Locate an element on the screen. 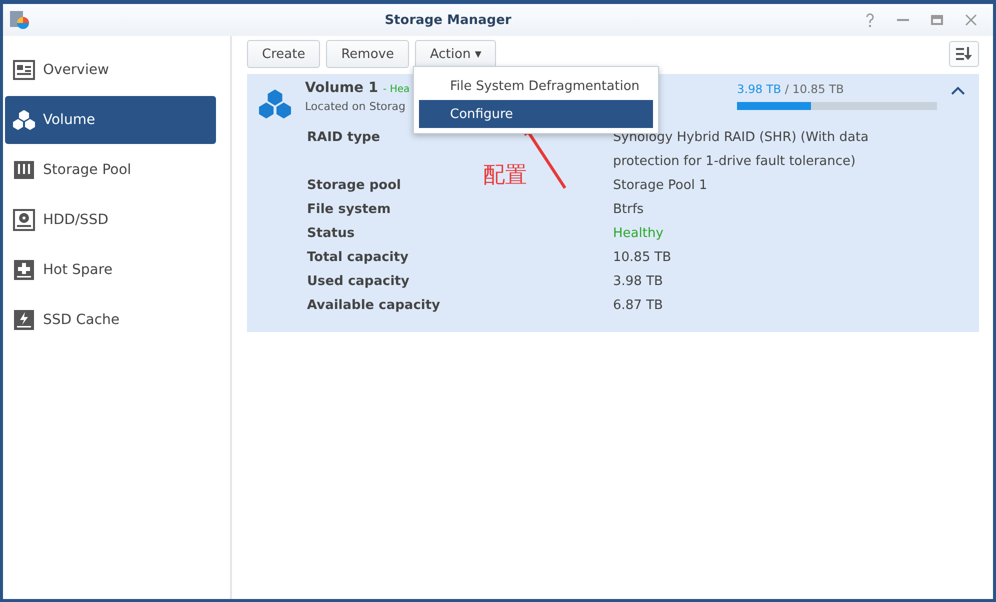  collapse-button is located at coordinates (958, 90).